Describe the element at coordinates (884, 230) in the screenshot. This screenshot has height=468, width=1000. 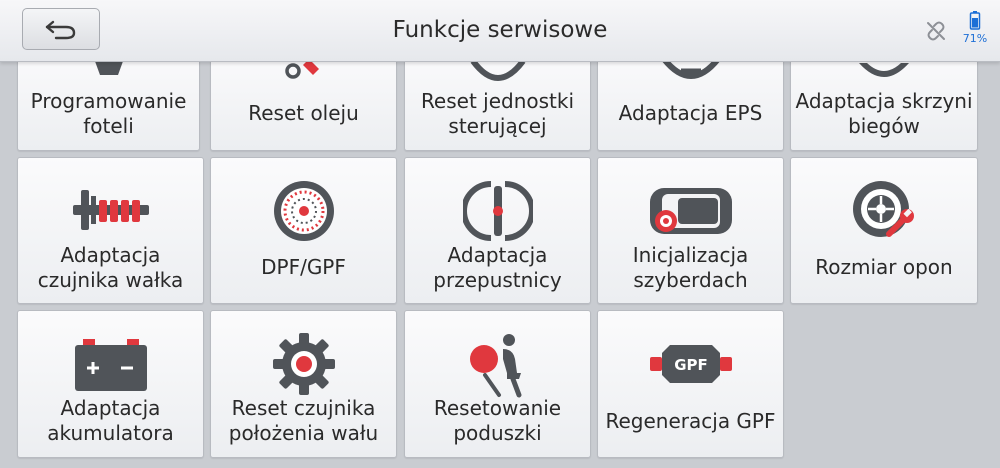
I see `tile-tire-size: Rozmiar opon` at that location.